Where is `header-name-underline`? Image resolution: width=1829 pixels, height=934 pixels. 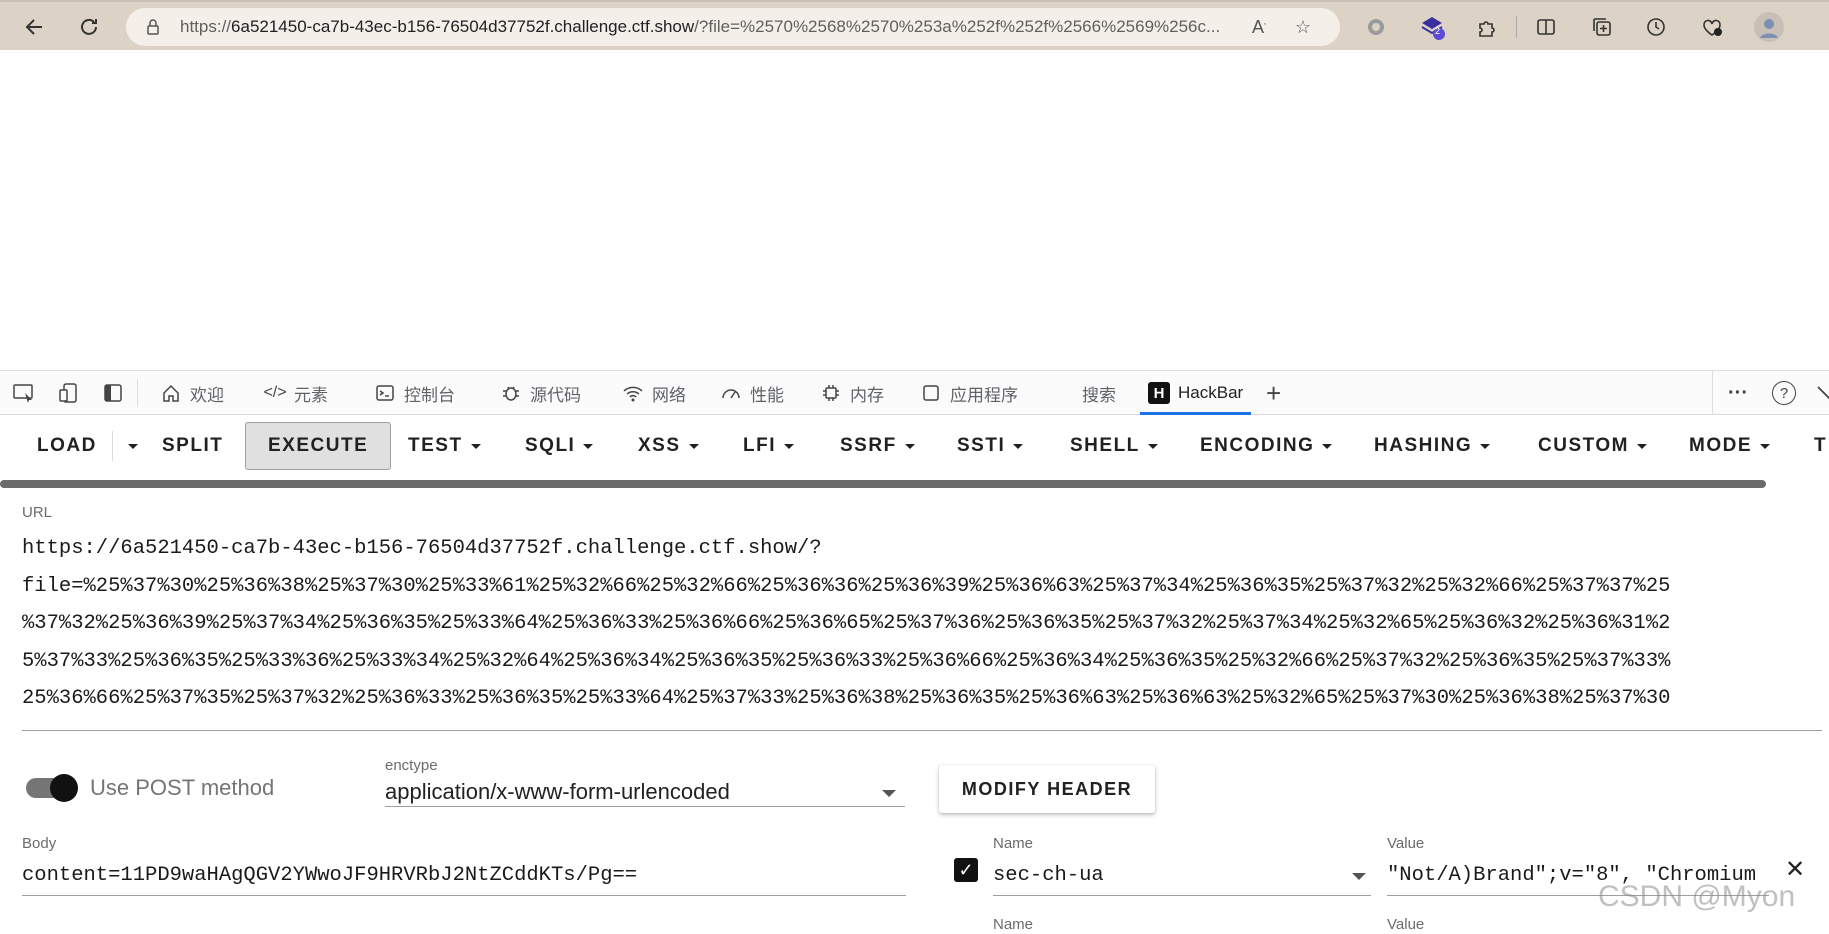
header-name-underline is located at coordinates (1182, 895).